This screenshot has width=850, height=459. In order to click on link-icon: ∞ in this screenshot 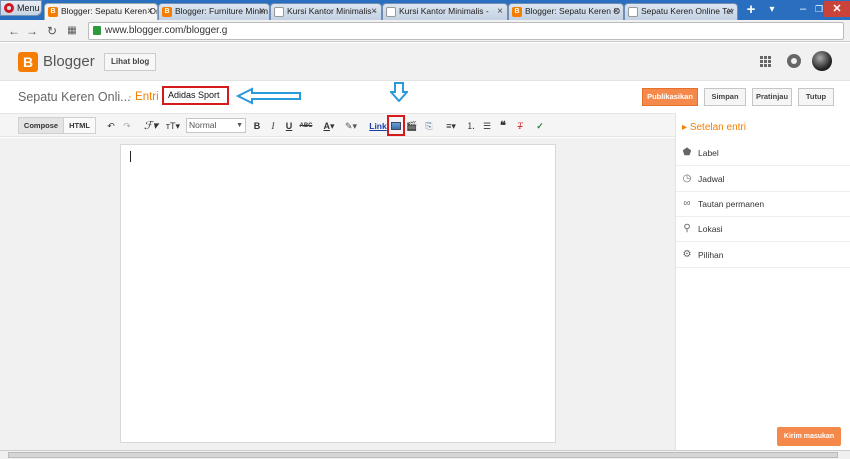, I will do `click(687, 203)`.